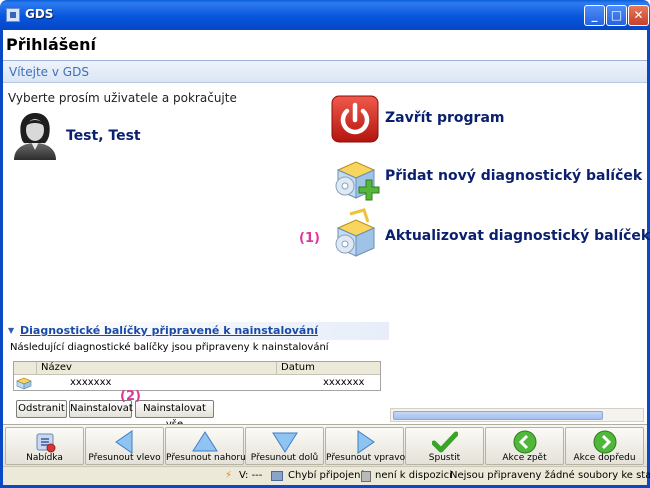 The height and width of the screenshot is (488, 650). I want to click on move-right-button: Přesunout vpravo, so click(365, 446).